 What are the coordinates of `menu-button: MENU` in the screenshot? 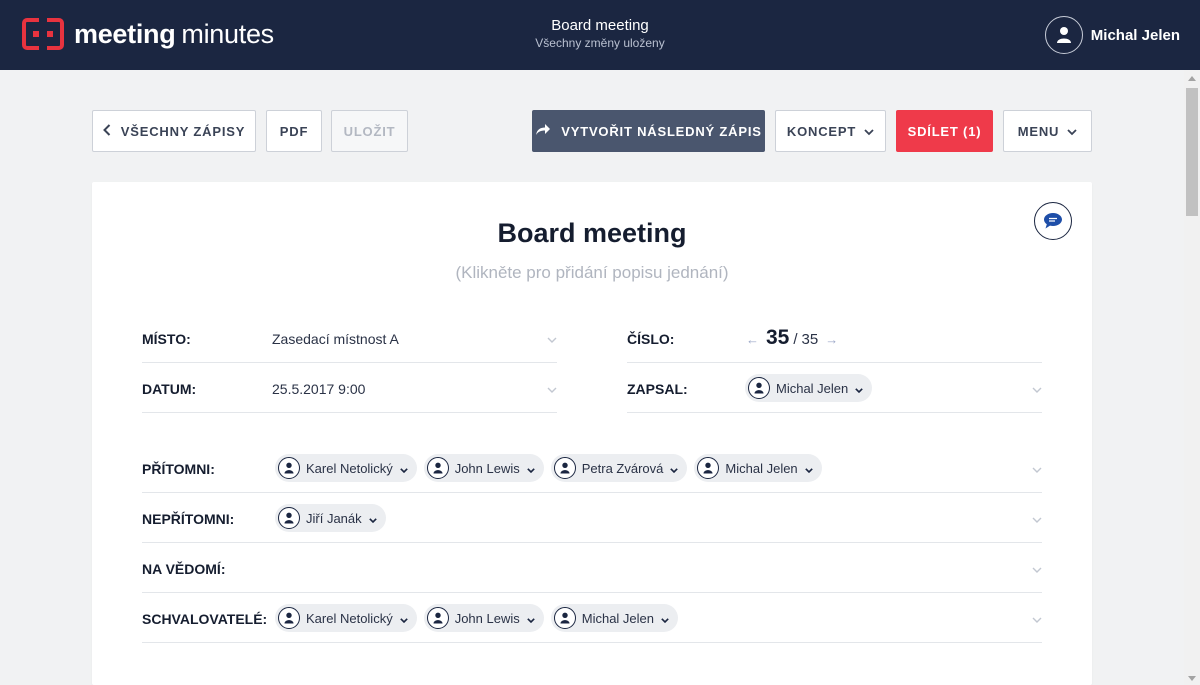 It's located at (1047, 131).